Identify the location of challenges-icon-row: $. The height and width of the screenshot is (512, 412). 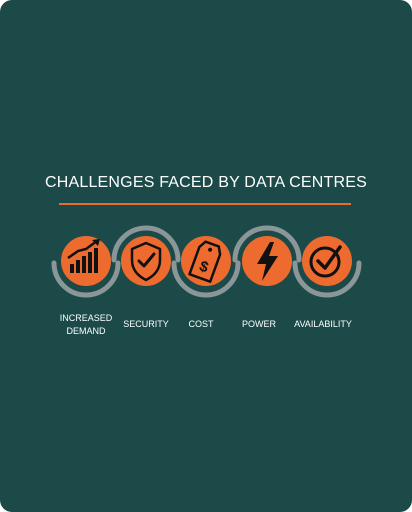
(206, 261).